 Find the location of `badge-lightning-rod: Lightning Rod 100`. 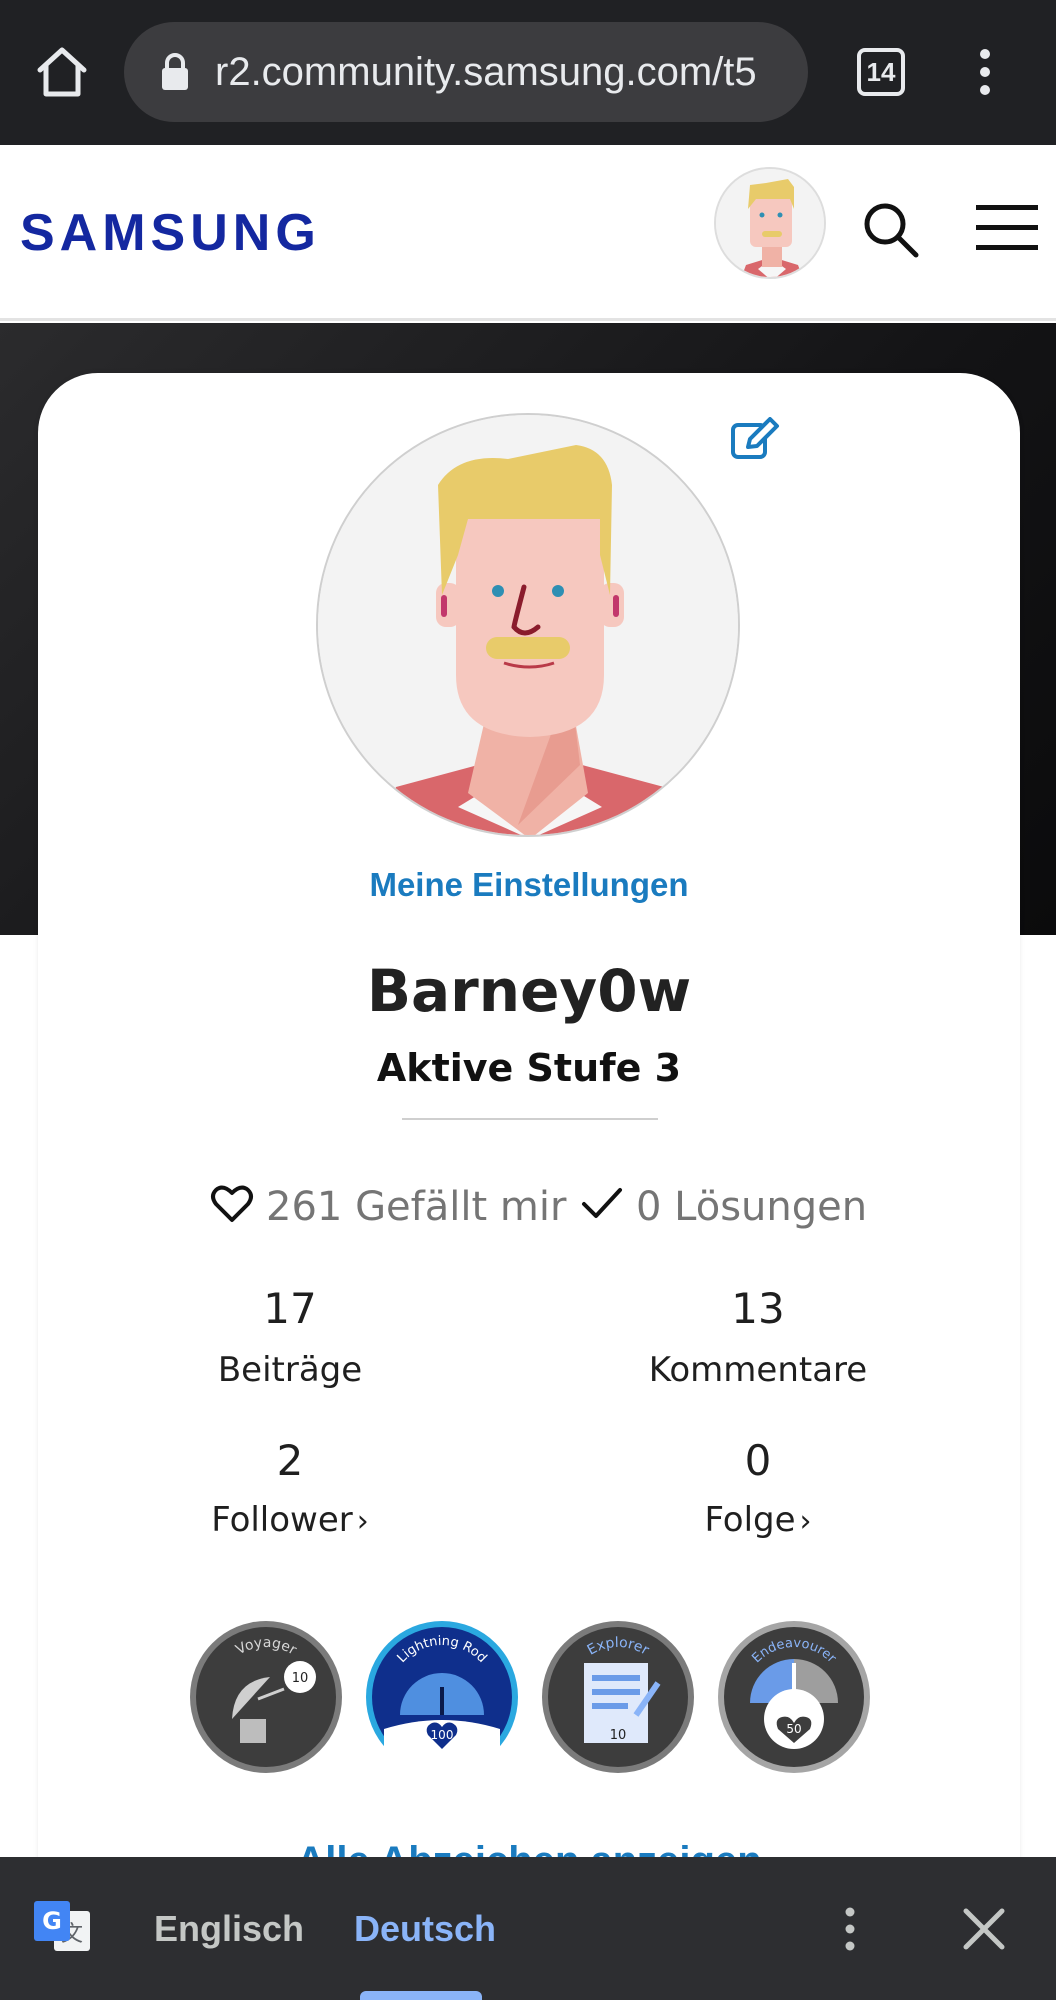

badge-lightning-rod: Lightning Rod 100 is located at coordinates (442, 1697).